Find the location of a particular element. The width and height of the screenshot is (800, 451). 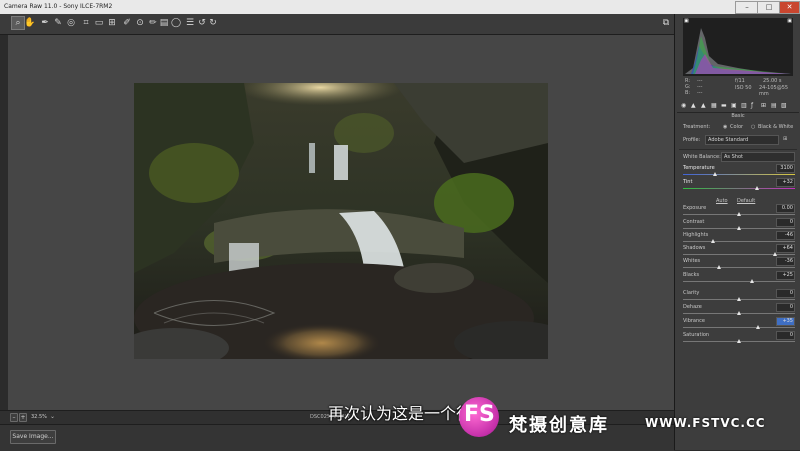

slider-label: Vibrance is located at coordinates (694, 321).